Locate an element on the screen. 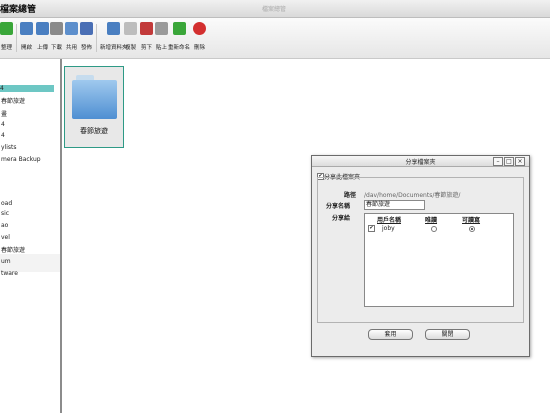 Image resolution: width=550 pixels, height=413 pixels. folder-name: 春節旅遊 is located at coordinates (94, 131).